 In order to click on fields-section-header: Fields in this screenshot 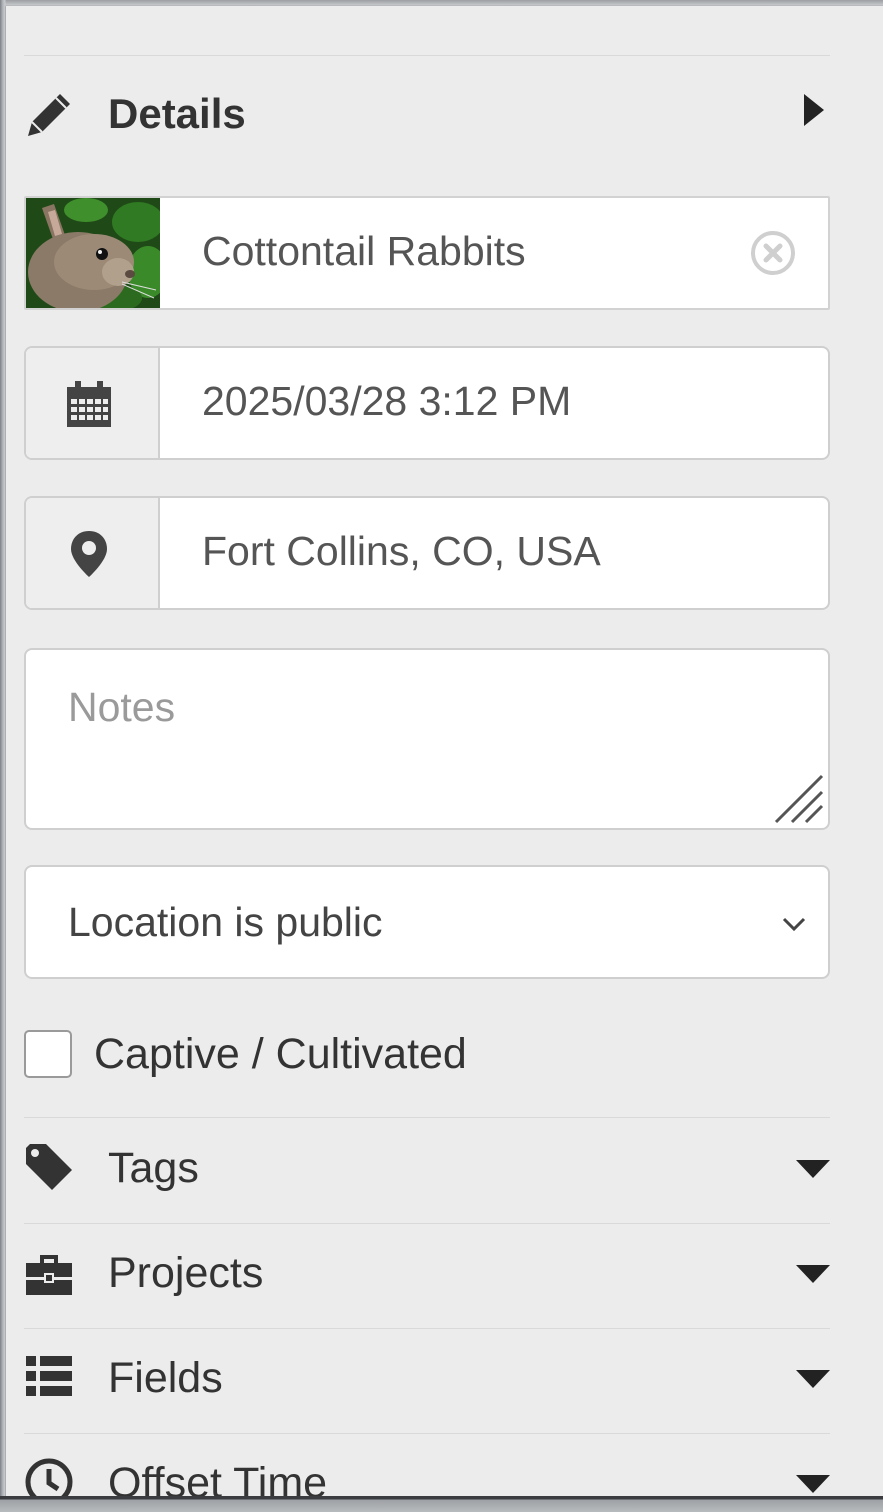, I will do `click(427, 1382)`.